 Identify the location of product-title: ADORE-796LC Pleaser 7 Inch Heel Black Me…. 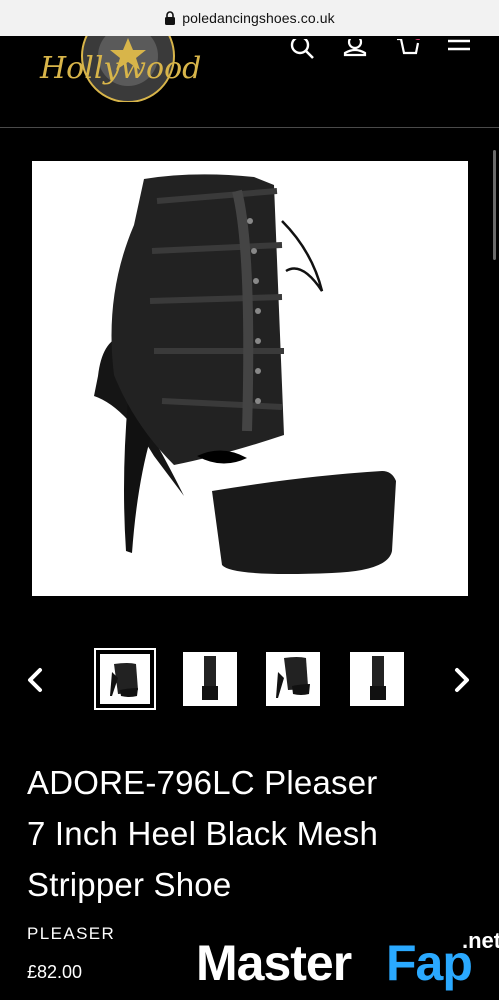
(252, 833).